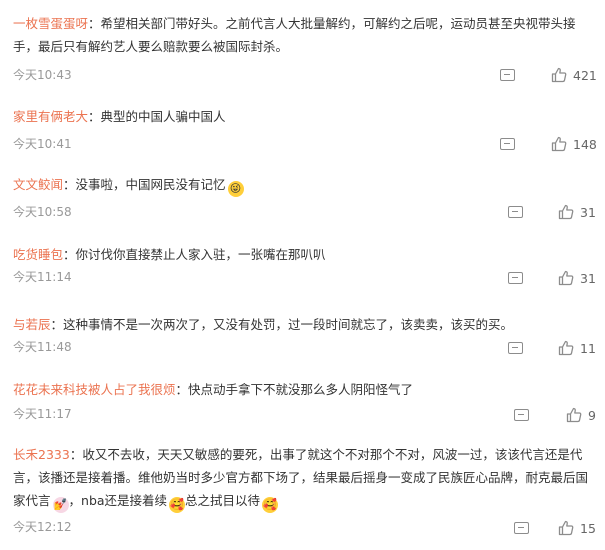 Image resolution: width=605 pixels, height=550 pixels. What do you see at coordinates (42, 414) in the screenshot?
I see `comment-time: 今天11:17` at bounding box center [42, 414].